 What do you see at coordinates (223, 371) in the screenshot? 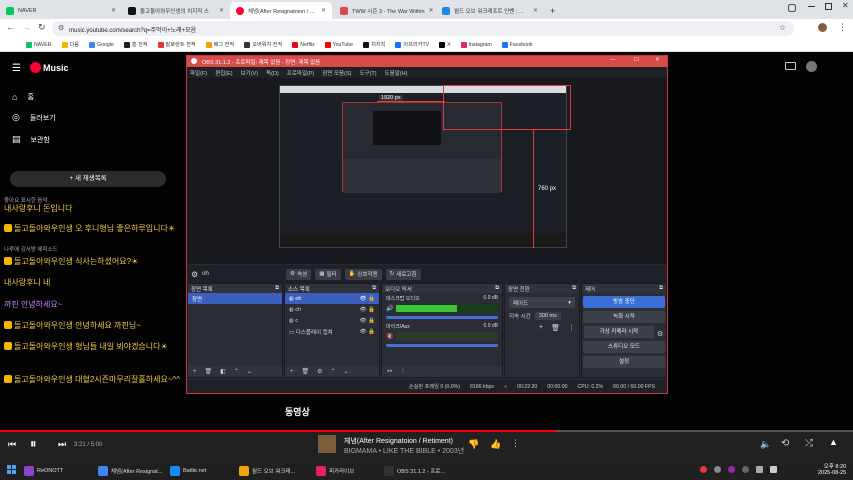
I see `filter-icon: ◧` at bounding box center [223, 371].